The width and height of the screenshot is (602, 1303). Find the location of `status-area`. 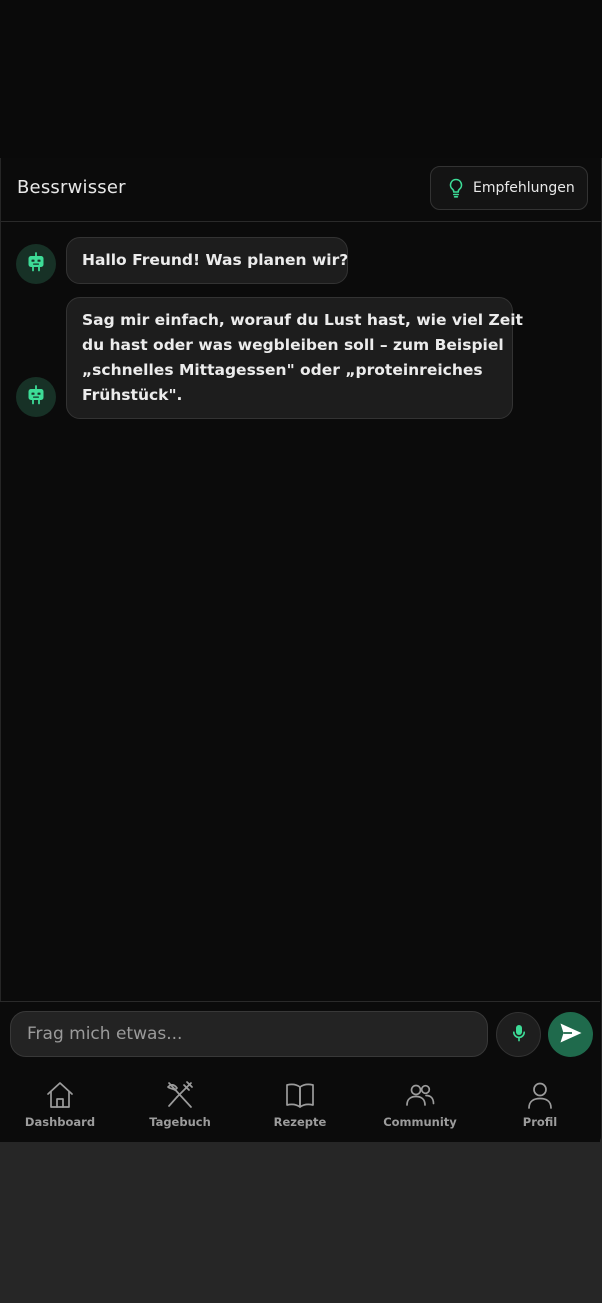

status-area is located at coordinates (301, 79).